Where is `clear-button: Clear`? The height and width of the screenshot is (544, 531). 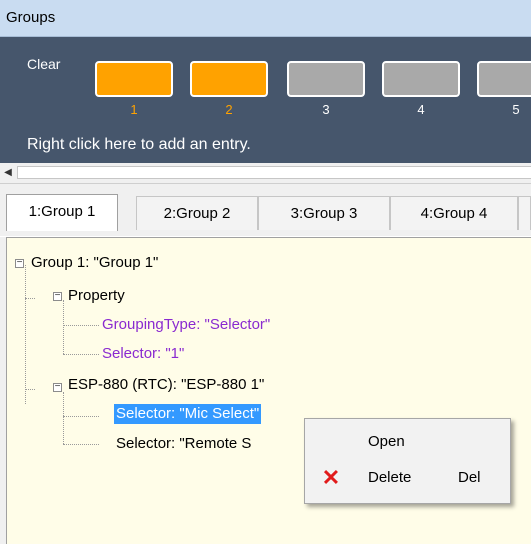
clear-button: Clear is located at coordinates (43, 64).